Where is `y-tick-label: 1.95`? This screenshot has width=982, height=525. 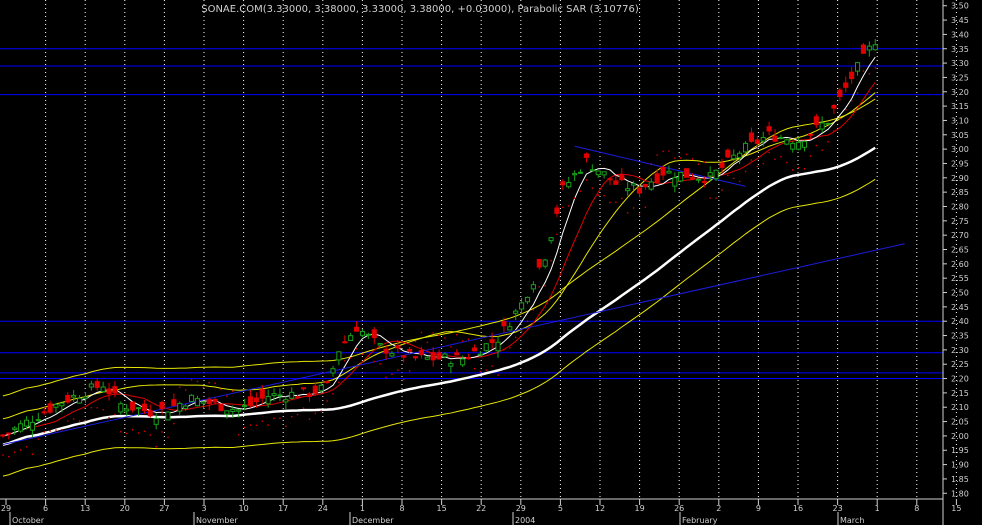
y-tick-label: 1.95 is located at coordinates (960, 450).